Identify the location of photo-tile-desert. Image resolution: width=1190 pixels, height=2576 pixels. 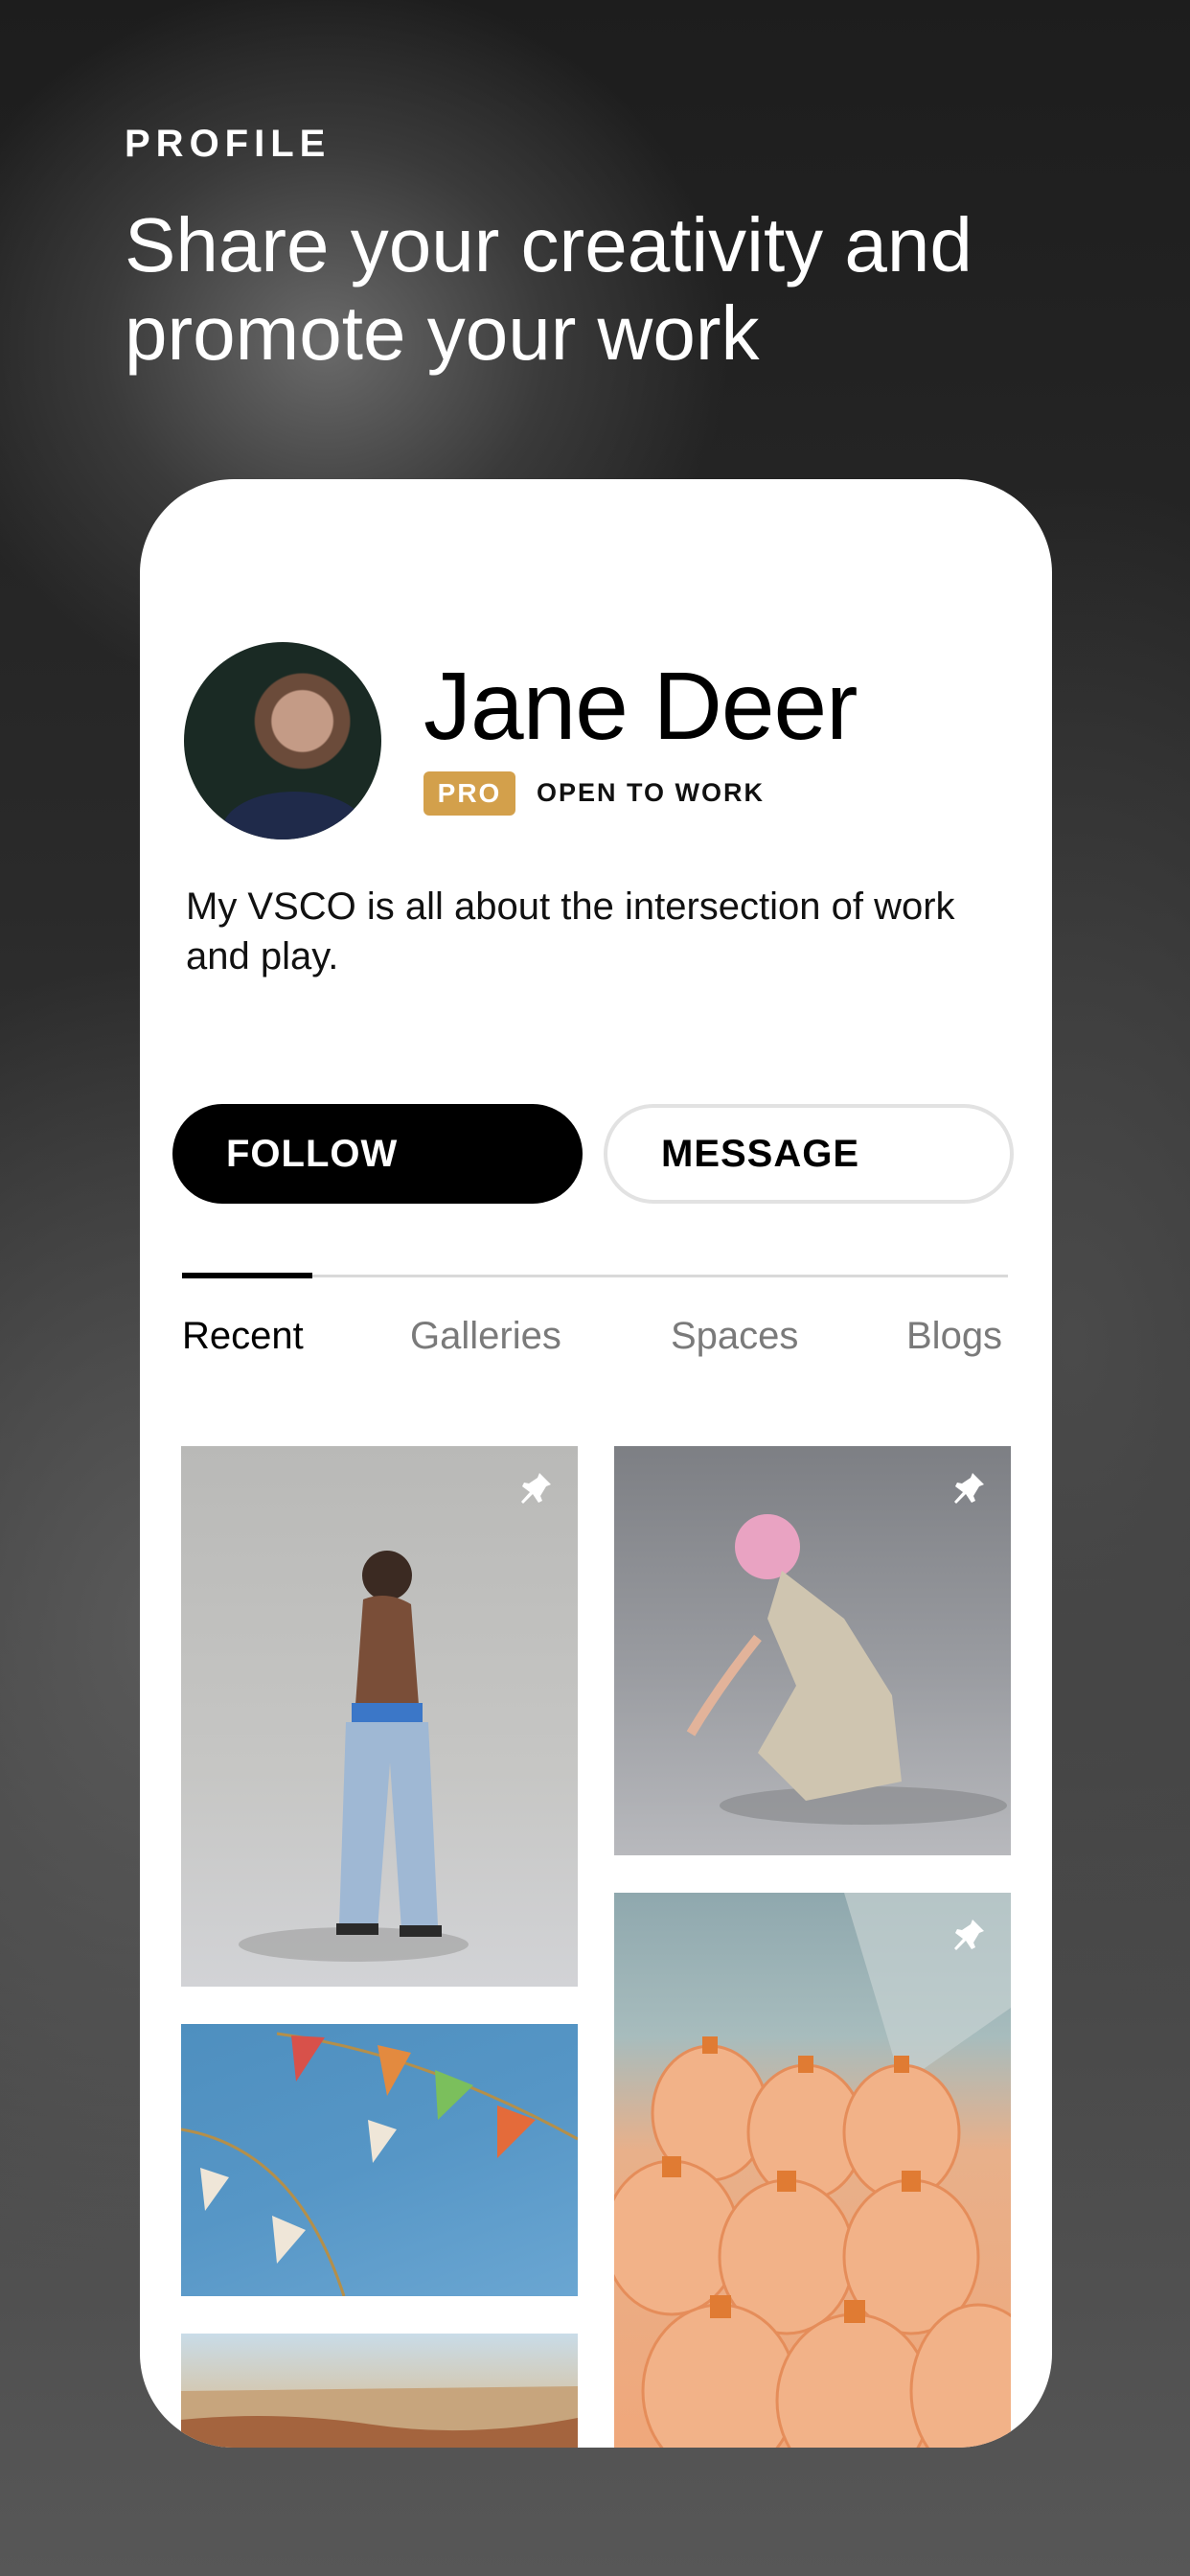
(380, 2391).